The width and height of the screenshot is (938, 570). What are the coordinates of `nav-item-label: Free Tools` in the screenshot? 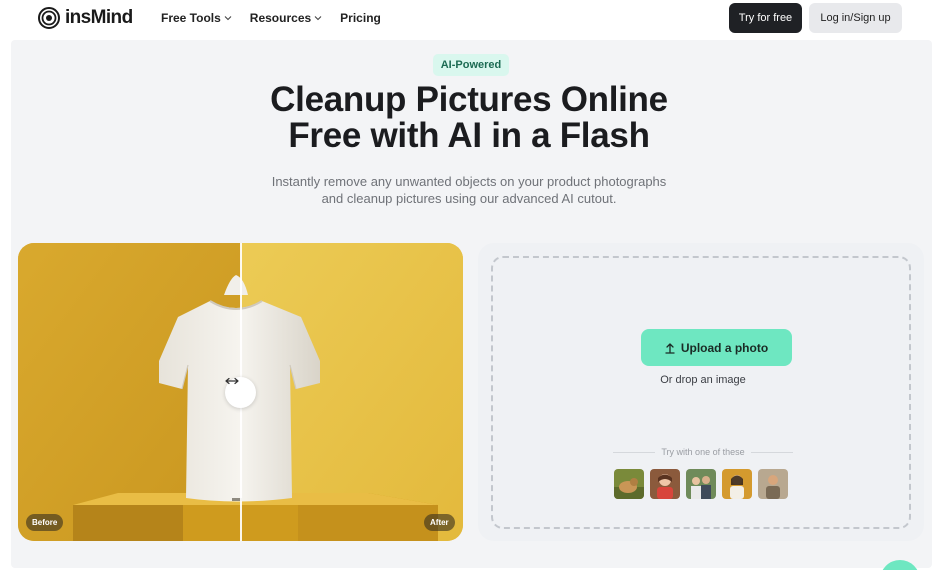 It's located at (191, 18).